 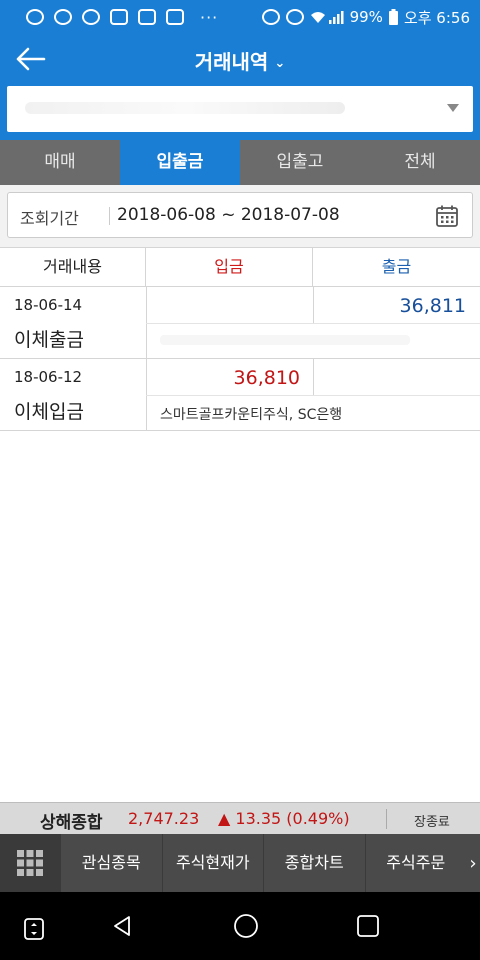 I want to click on talk-icon, so click(x=91, y=17).